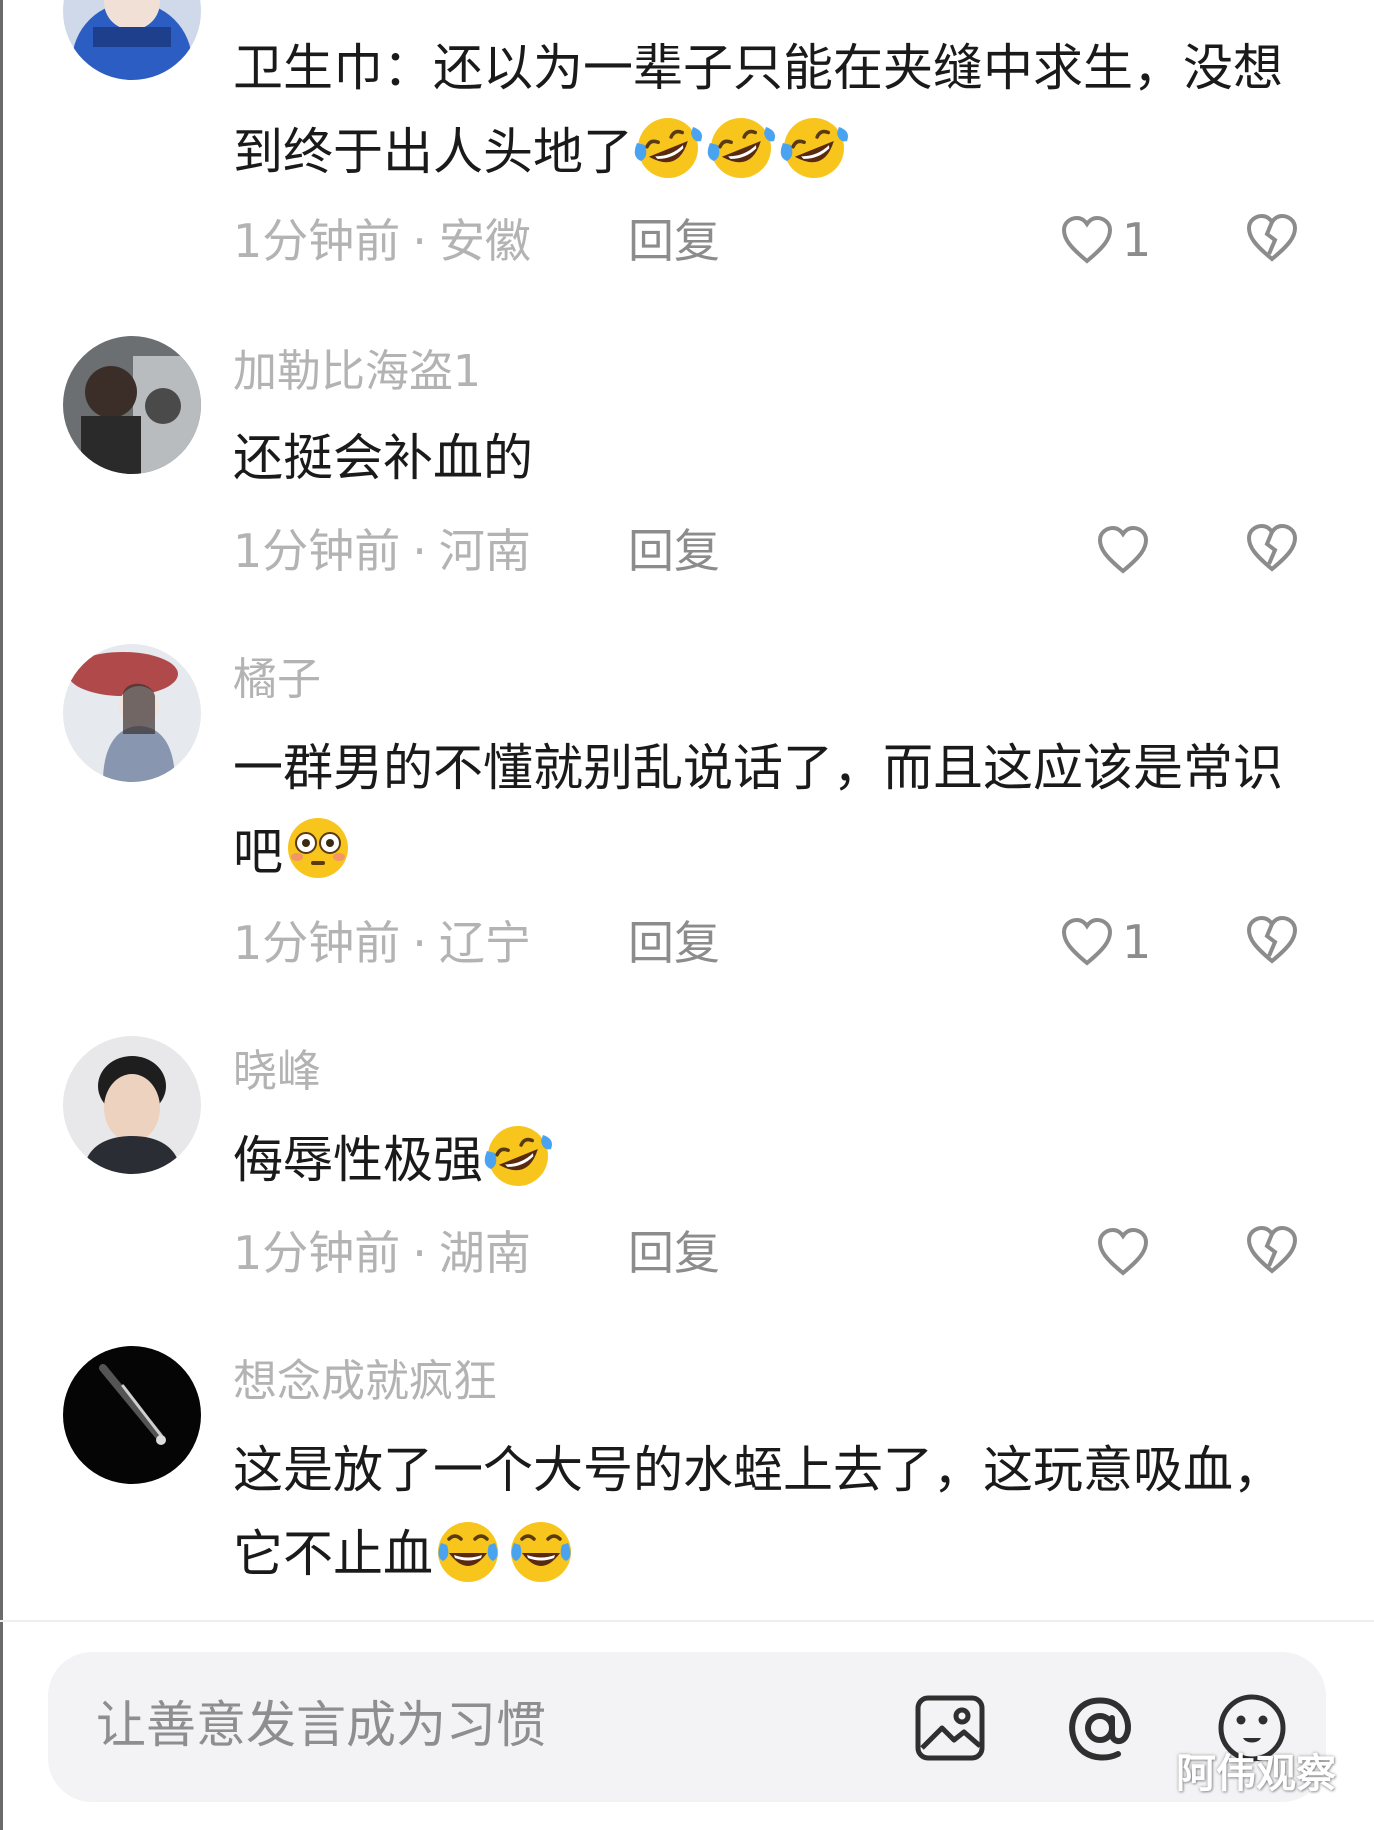 This screenshot has width=1374, height=1830. What do you see at coordinates (950, 1728) in the screenshot?
I see `image-icon` at bounding box center [950, 1728].